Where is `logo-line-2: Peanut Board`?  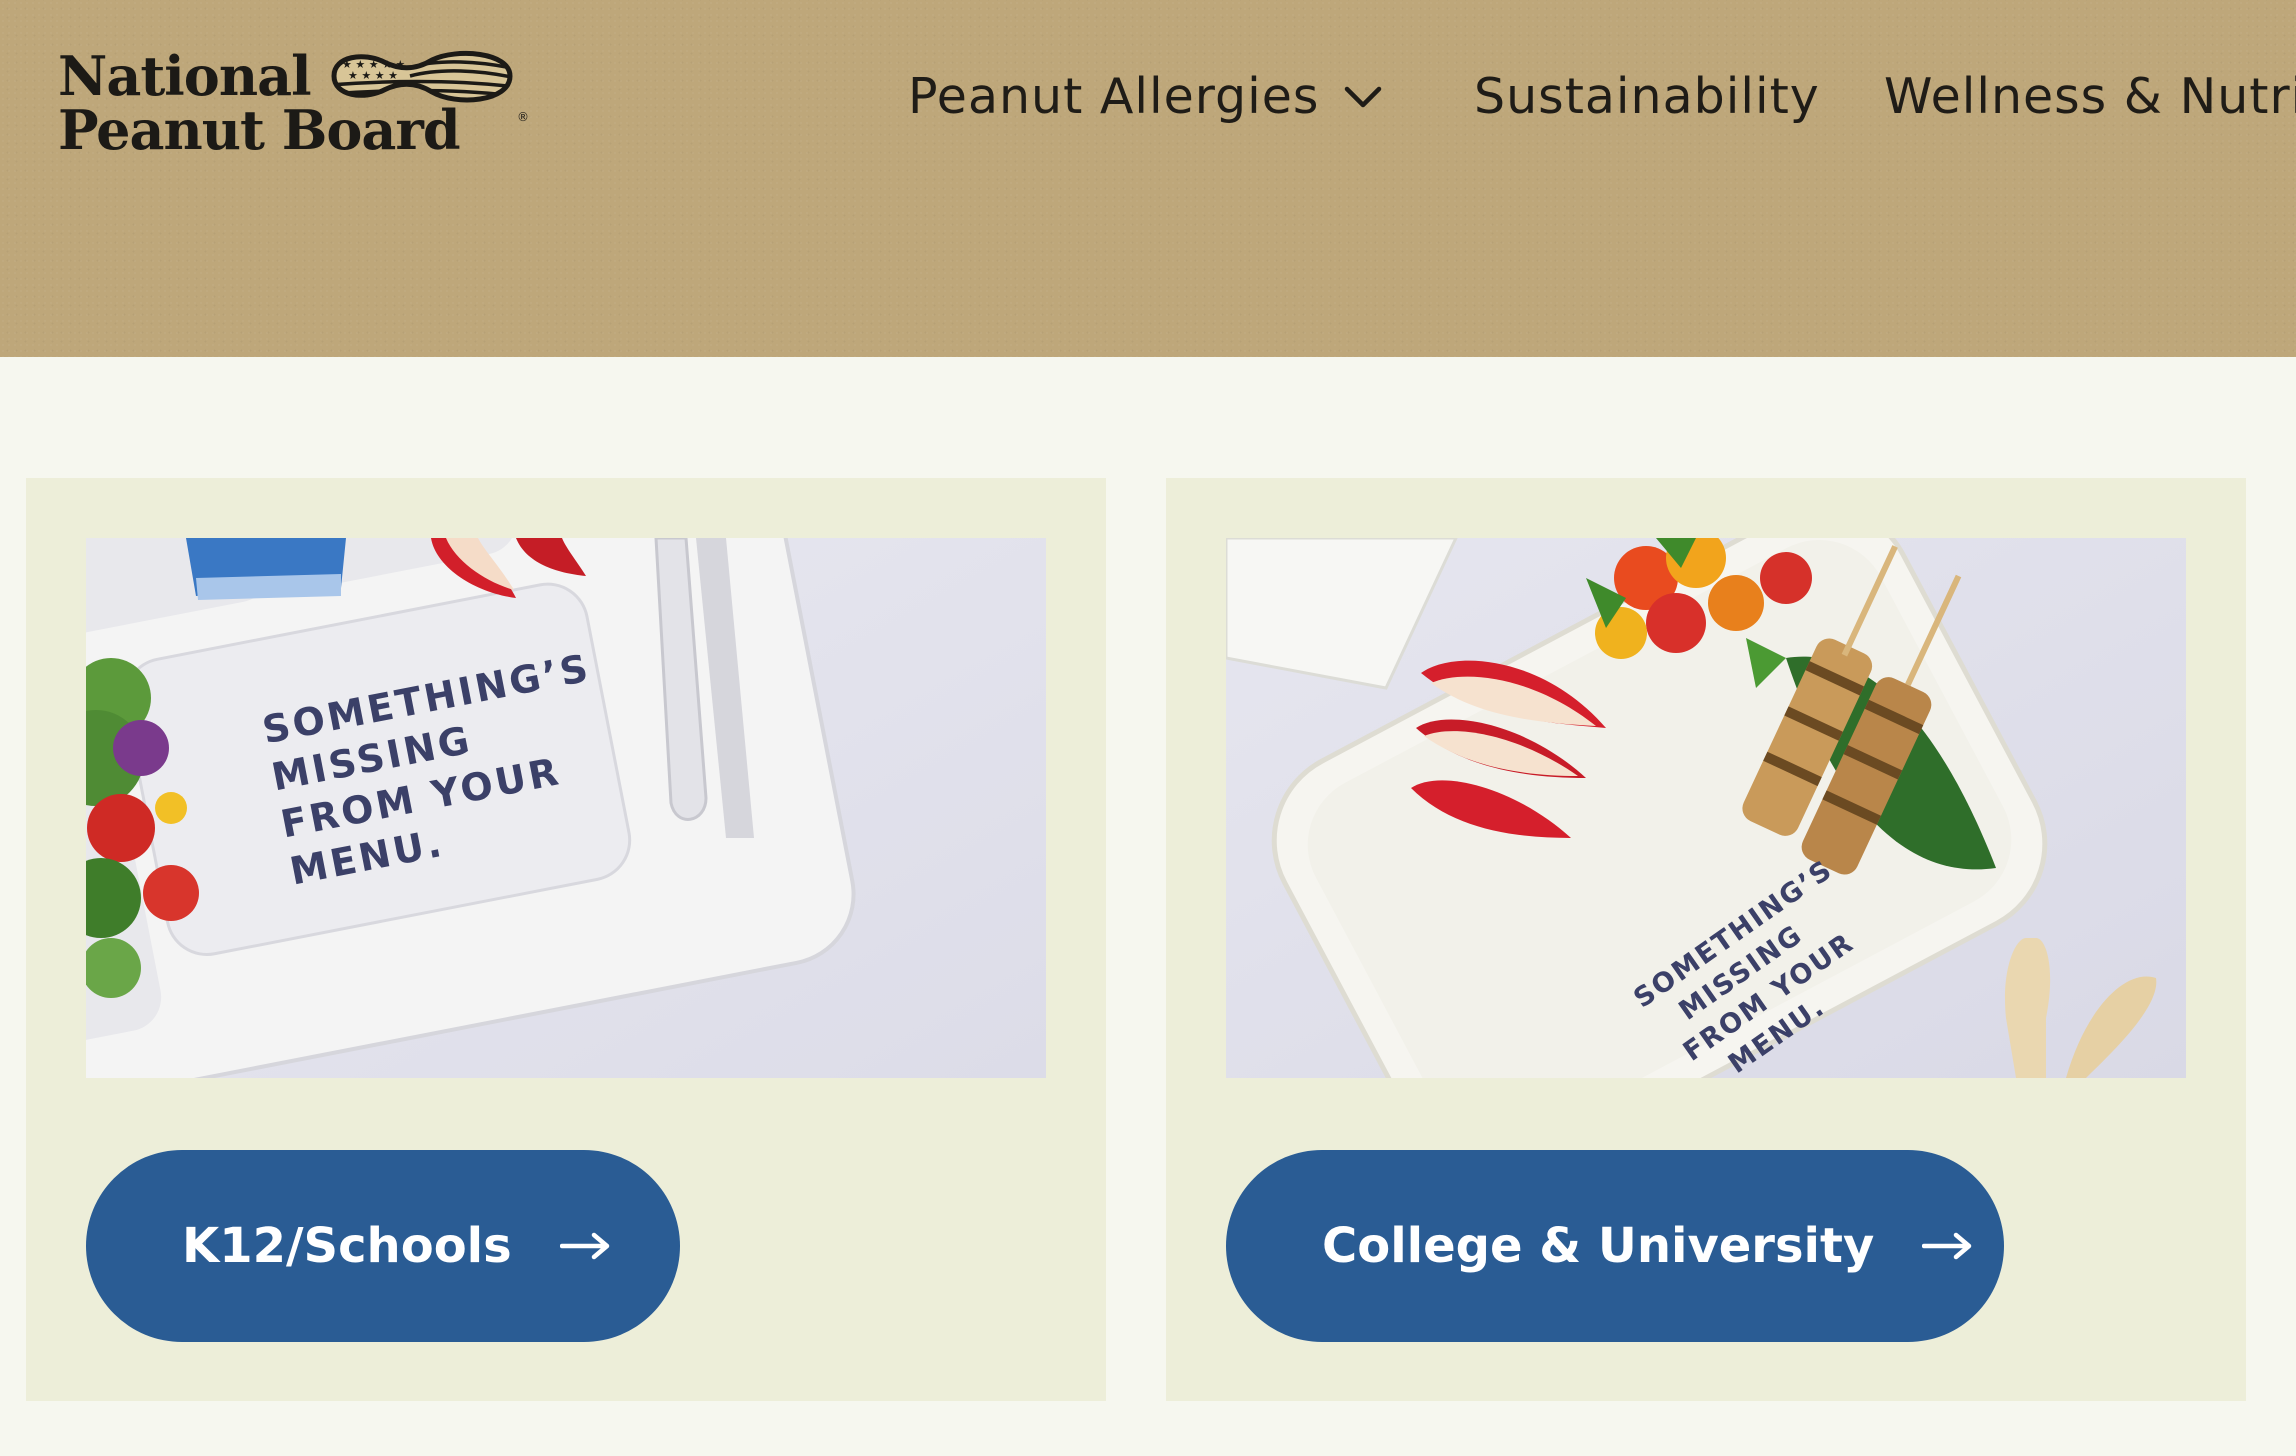 logo-line-2: Peanut Board is located at coordinates (259, 130).